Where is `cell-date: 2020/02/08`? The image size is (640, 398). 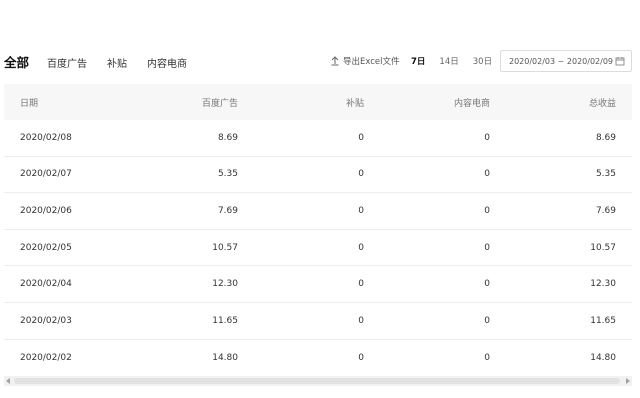 cell-date: 2020/02/08 is located at coordinates (46, 137).